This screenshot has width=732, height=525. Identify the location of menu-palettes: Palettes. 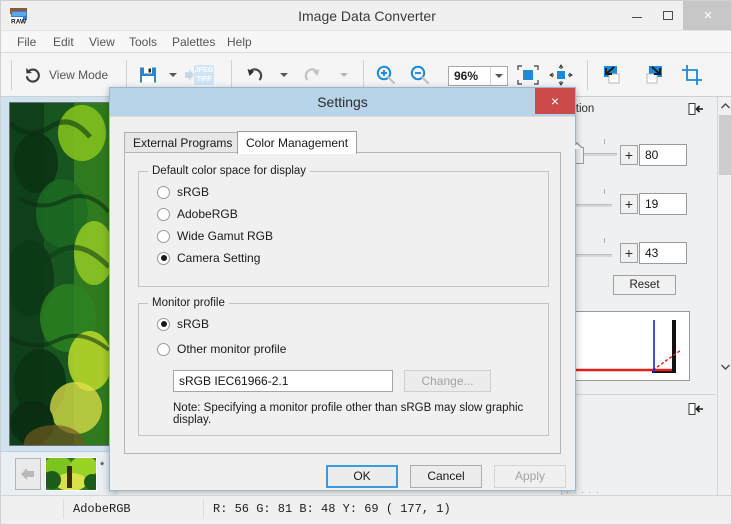
(193, 42).